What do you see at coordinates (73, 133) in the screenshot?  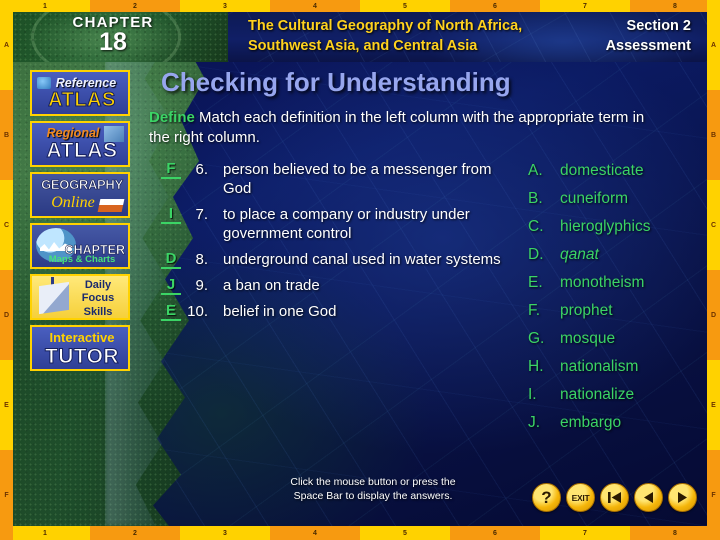 I see `sidebar-item-label: Regional` at bounding box center [73, 133].